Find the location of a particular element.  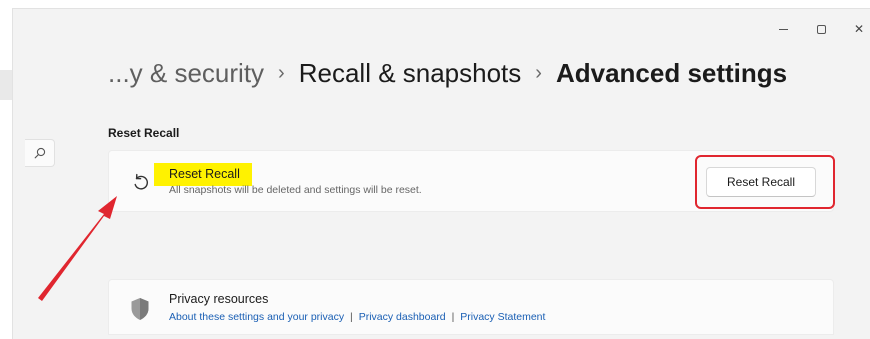

link-about-settings-privacy: About these settings and your privacy is located at coordinates (256, 317).